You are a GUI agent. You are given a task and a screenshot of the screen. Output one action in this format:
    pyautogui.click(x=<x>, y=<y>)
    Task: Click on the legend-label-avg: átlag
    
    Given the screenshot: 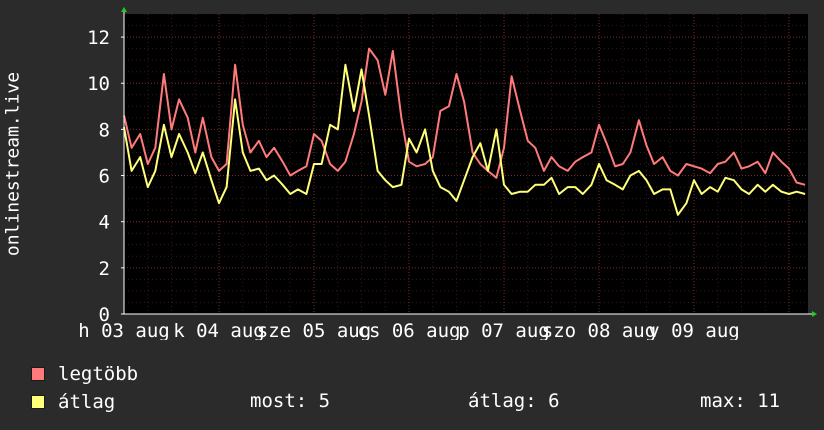 What is the action you would take?
    pyautogui.click(x=87, y=402)
    